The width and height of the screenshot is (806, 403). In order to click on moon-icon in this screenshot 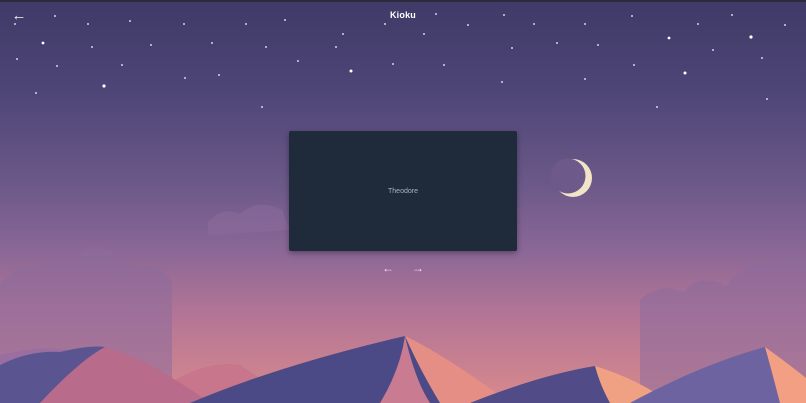, I will do `click(571, 177)`.